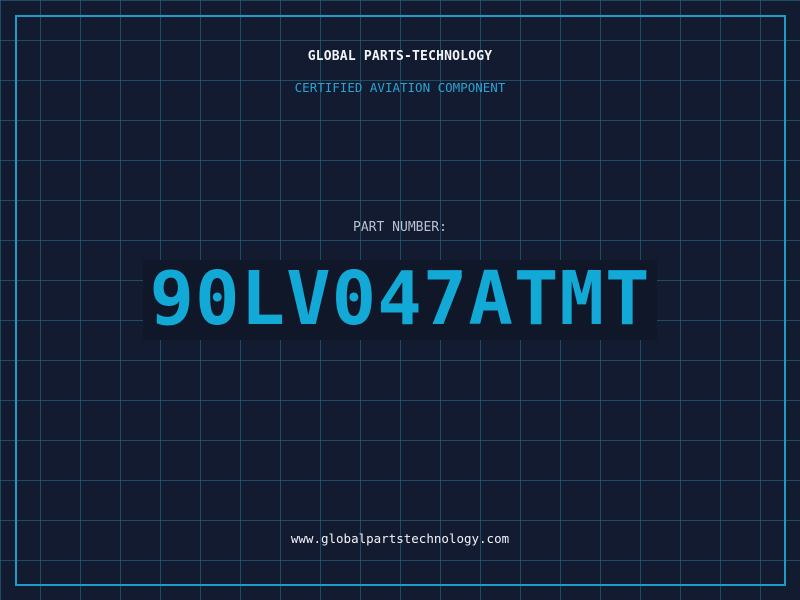 The height and width of the screenshot is (600, 800). What do you see at coordinates (400, 87) in the screenshot?
I see `certification-tagline: CERTIFIED AVIATION COMPONENT` at bounding box center [400, 87].